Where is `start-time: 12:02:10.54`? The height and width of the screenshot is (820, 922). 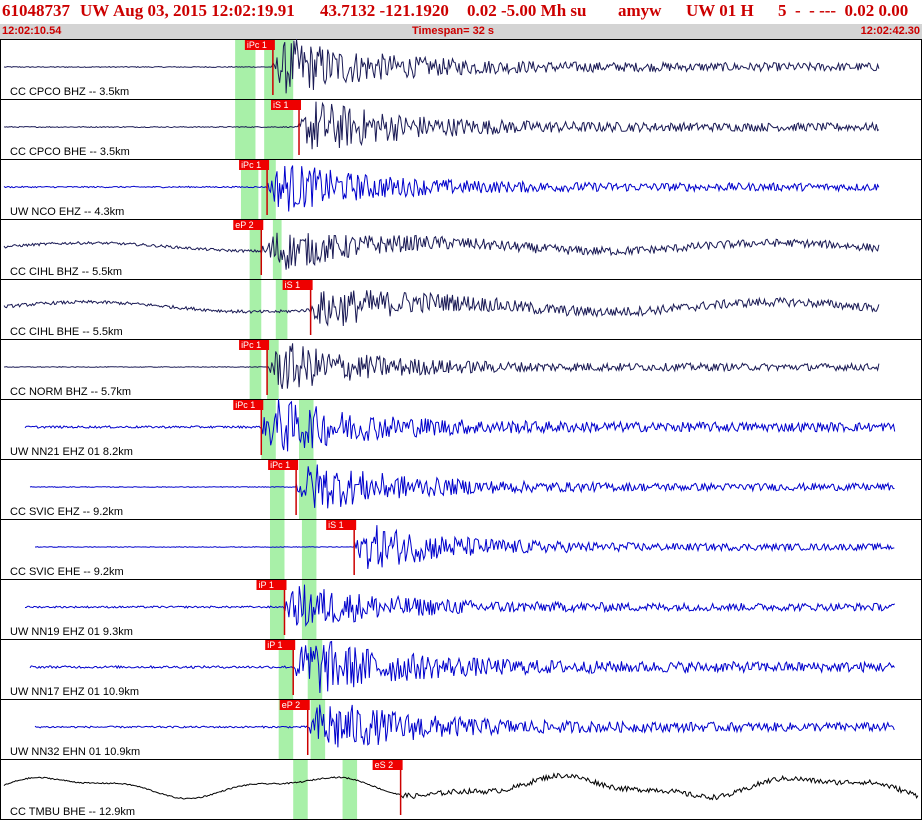 start-time: 12:02:10.54 is located at coordinates (32, 31).